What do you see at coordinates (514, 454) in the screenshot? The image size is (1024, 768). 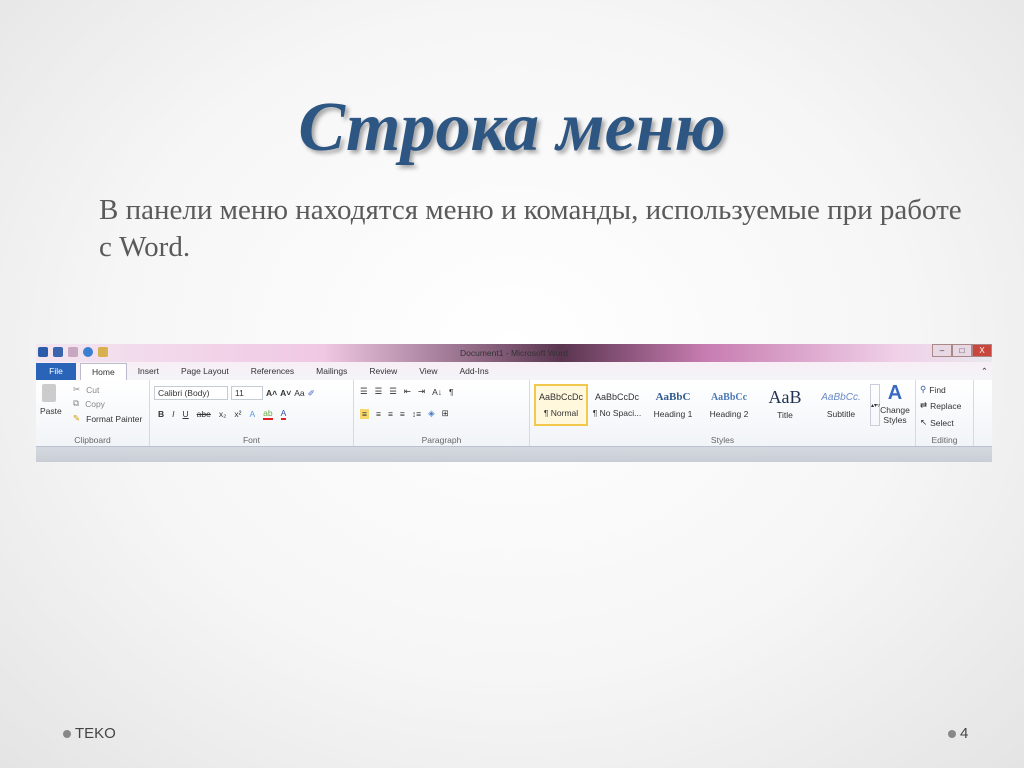 I see `ruler-area` at bounding box center [514, 454].